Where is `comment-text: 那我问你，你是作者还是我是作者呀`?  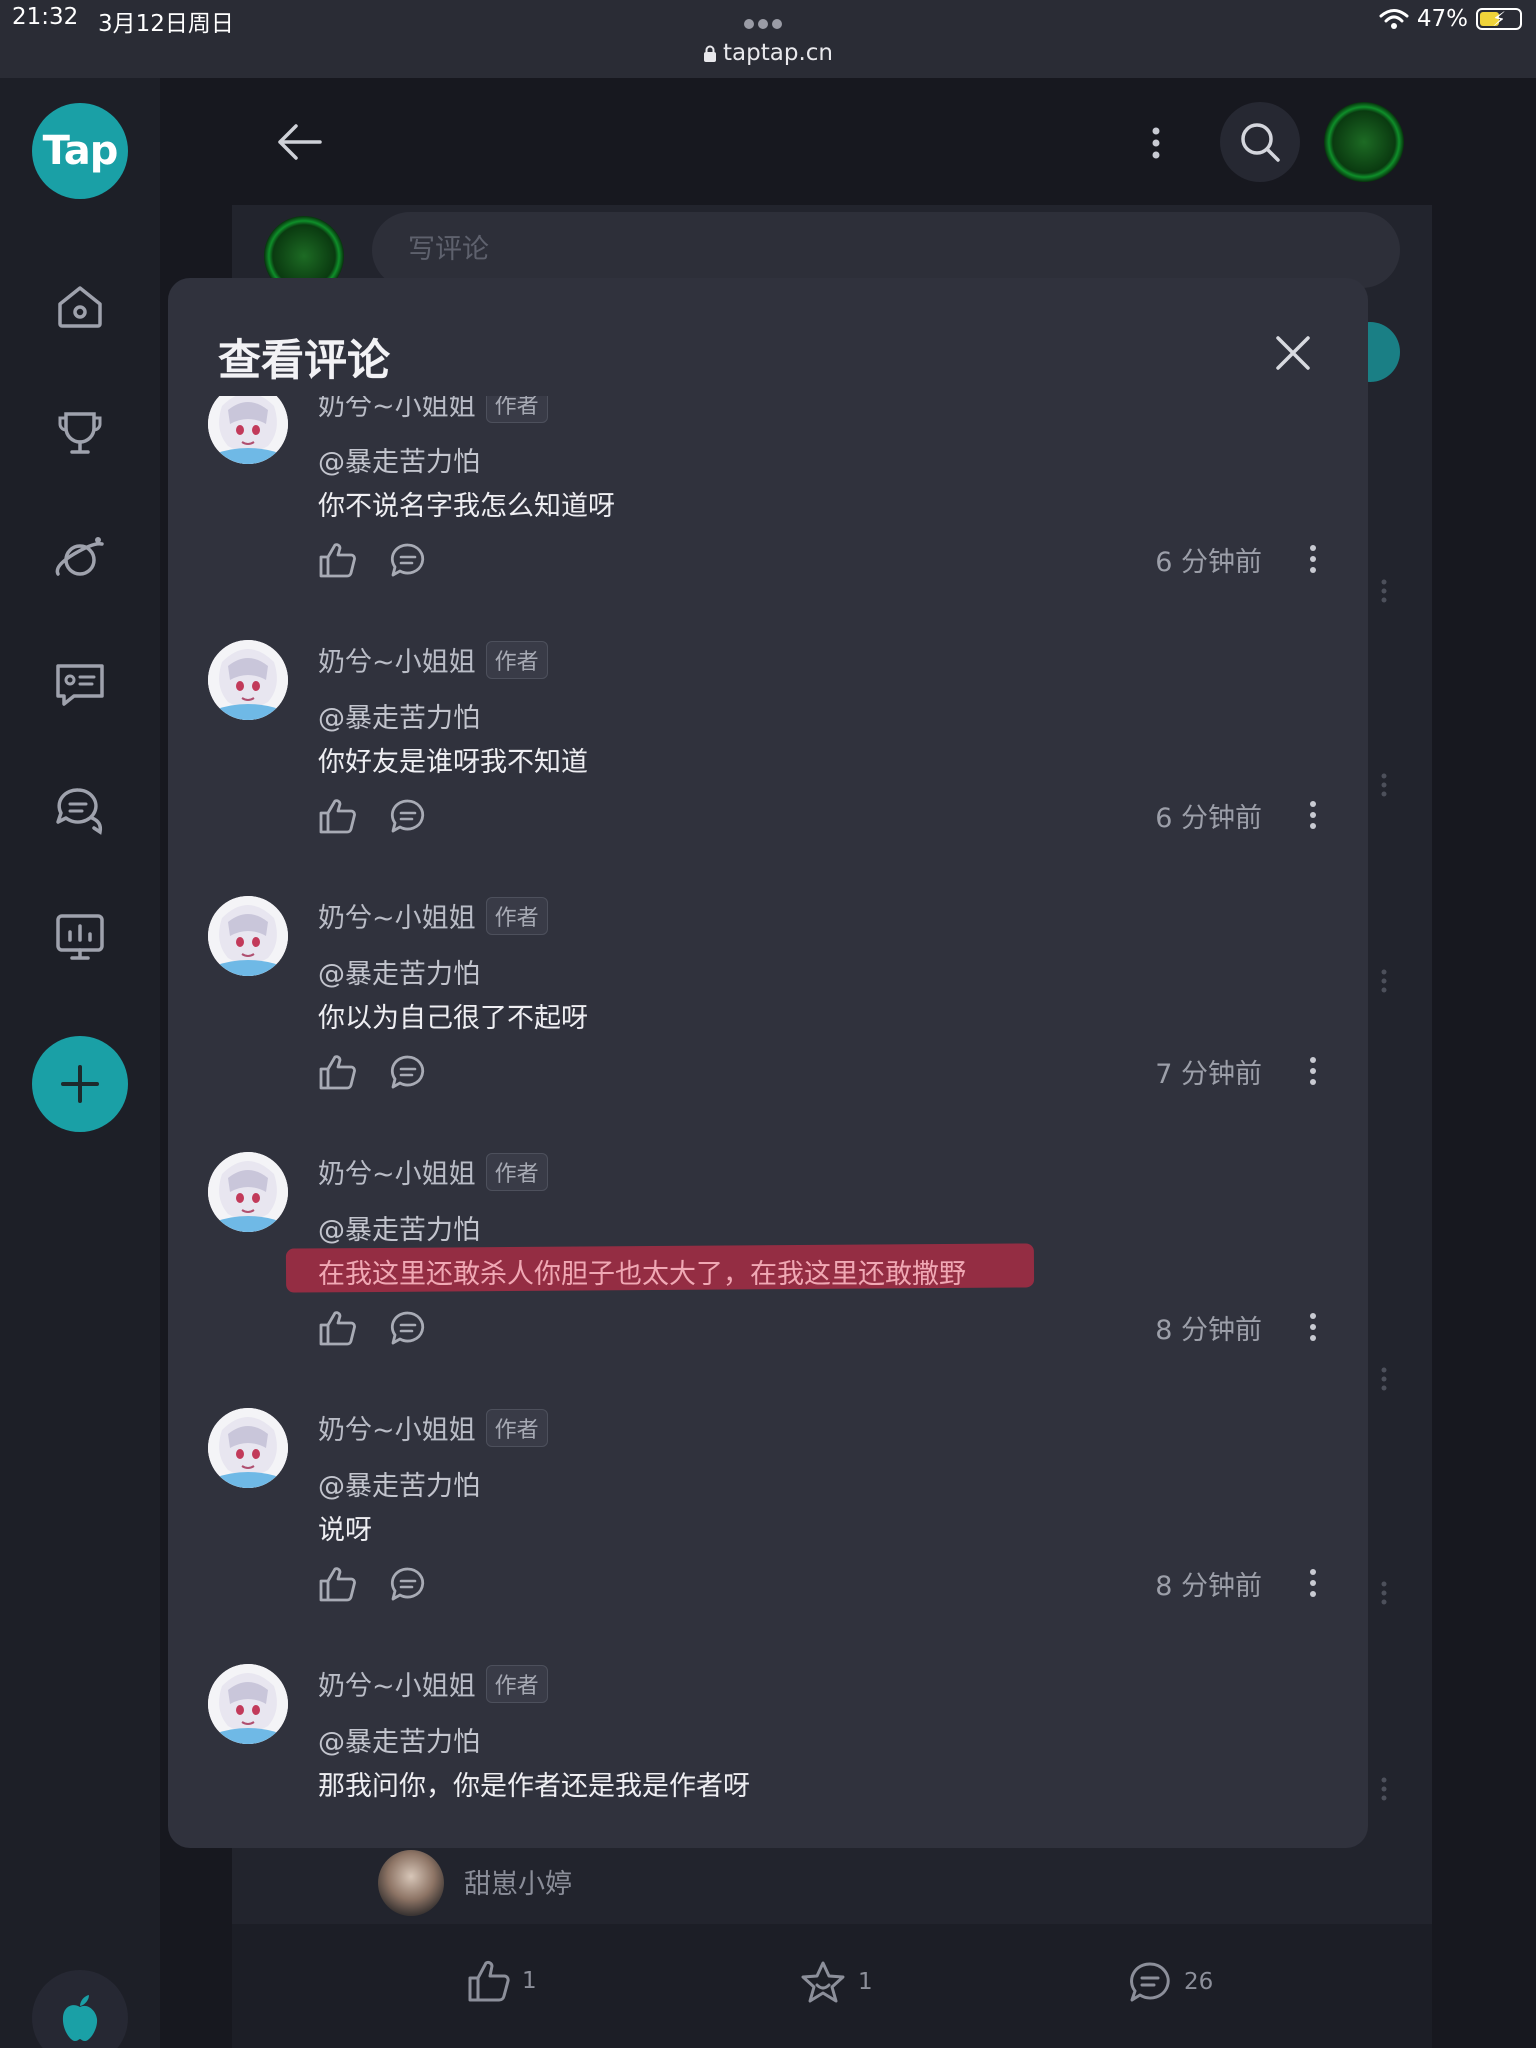 comment-text: 那我问你，你是作者还是我是作者呀 is located at coordinates (534, 1786).